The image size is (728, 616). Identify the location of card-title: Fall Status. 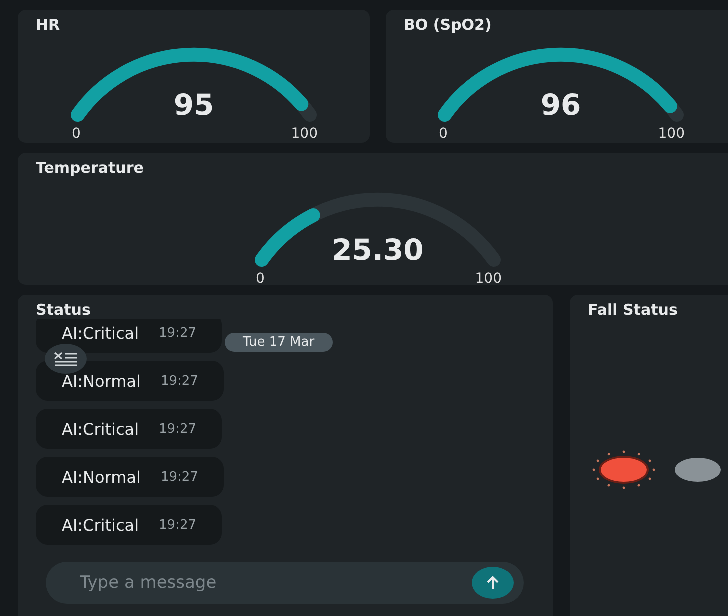
(633, 310).